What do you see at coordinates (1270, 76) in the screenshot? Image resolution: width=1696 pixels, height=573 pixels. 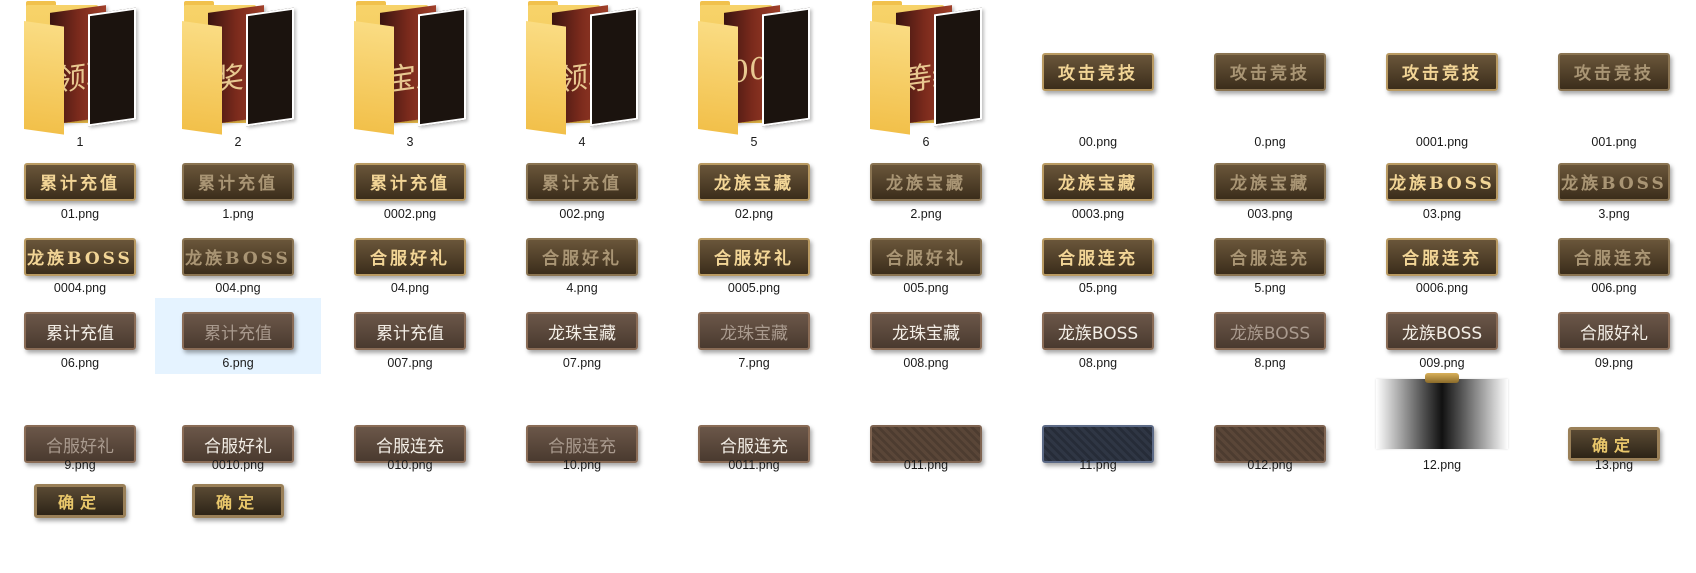 I see `file-item: 攻击竞技 0.png` at bounding box center [1270, 76].